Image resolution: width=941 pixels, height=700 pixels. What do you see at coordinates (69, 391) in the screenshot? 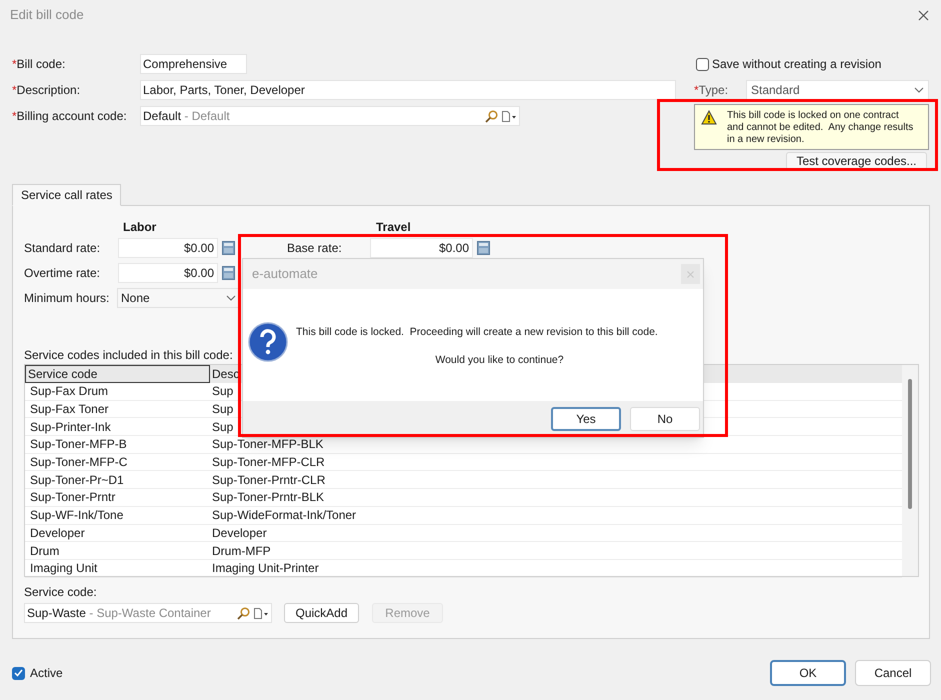
I see `table-cell-text: Sup-Fax Drum` at bounding box center [69, 391].